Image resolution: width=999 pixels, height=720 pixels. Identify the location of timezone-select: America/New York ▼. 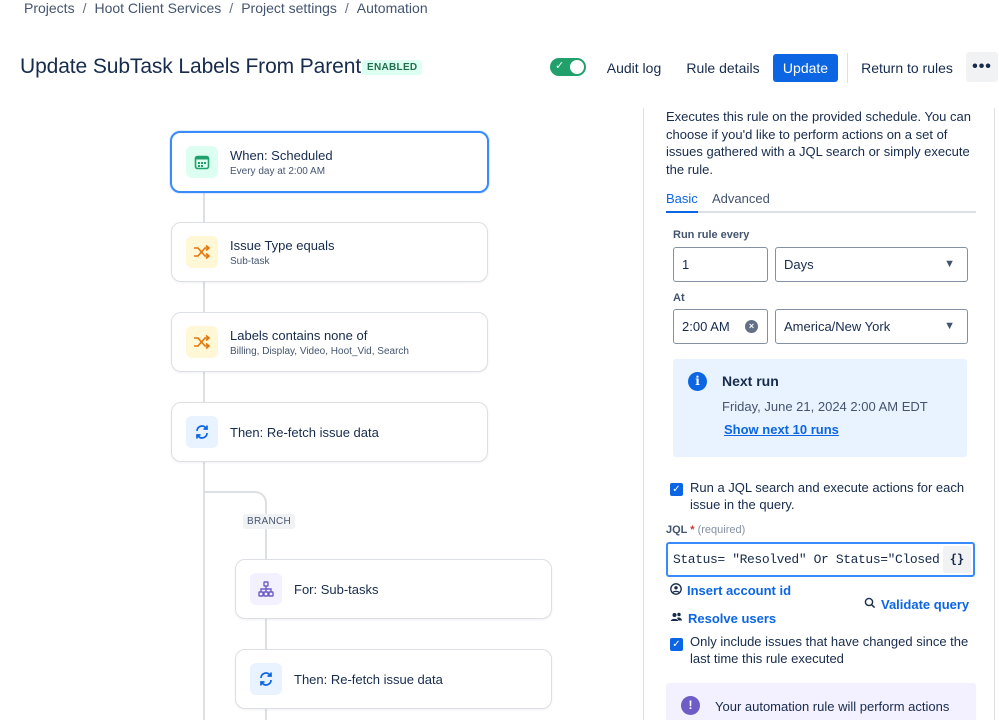
(871, 326).